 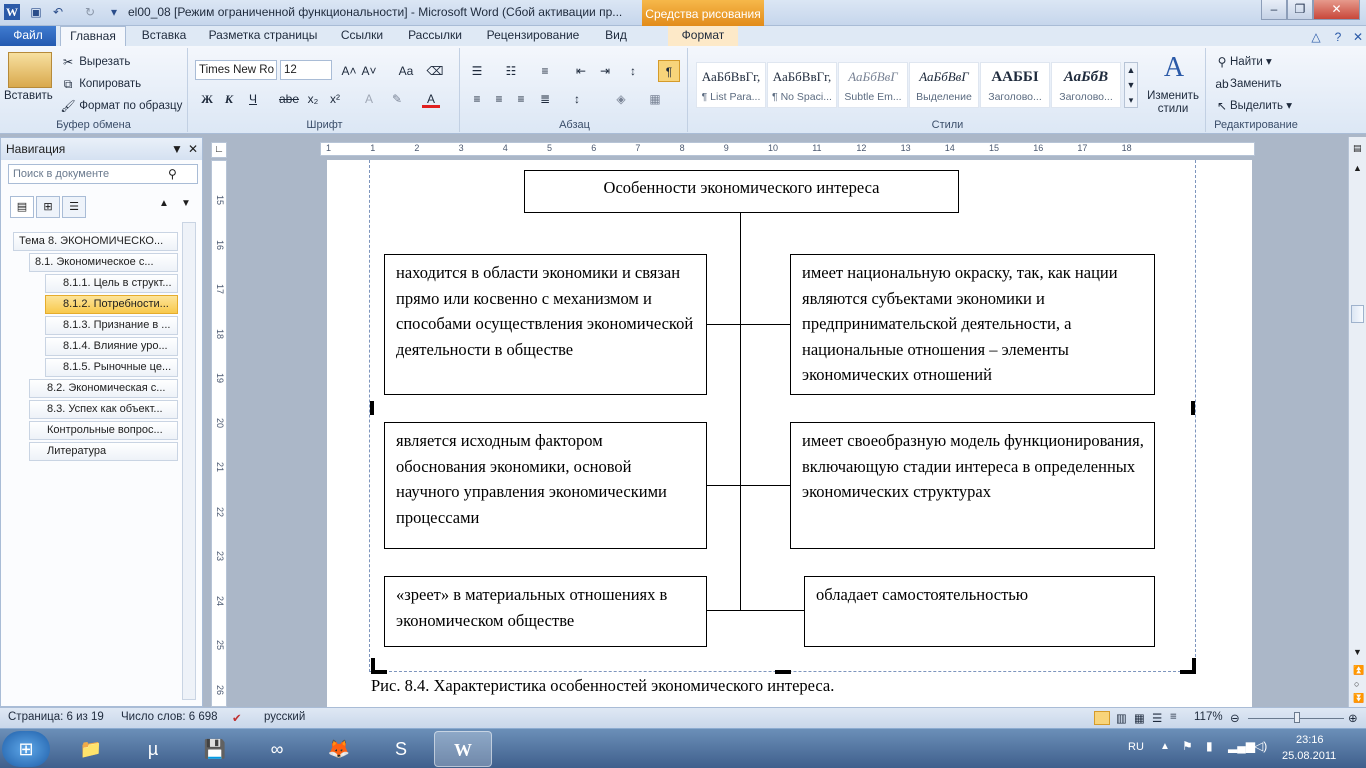 I want to click on search-icon: ⚲, so click(x=172, y=174).